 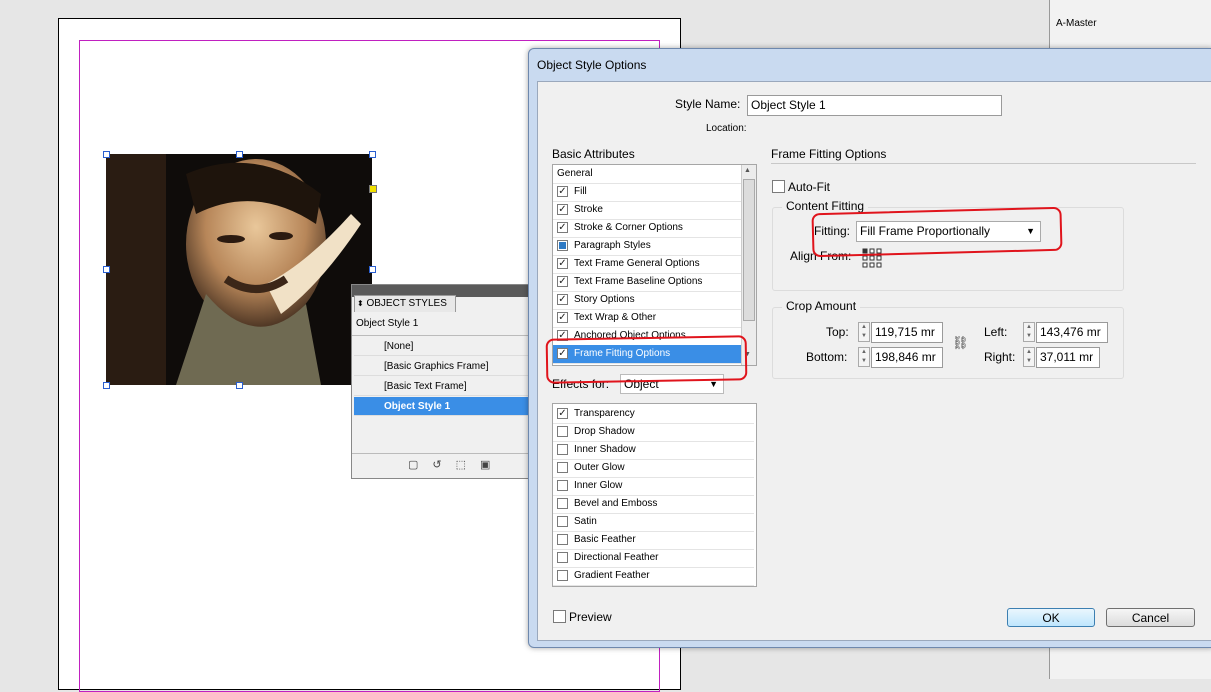 What do you see at coordinates (708, 104) in the screenshot?
I see `style-name-label: Style Name:` at bounding box center [708, 104].